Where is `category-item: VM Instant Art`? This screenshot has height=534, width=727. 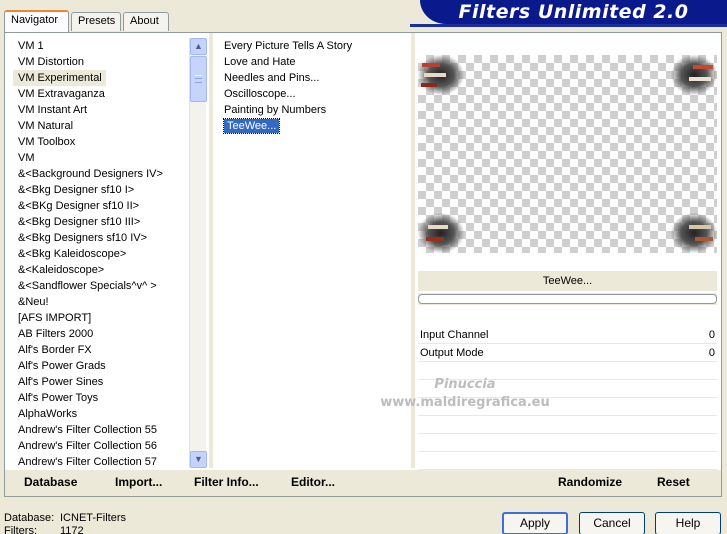
category-item: VM Instant Art is located at coordinates (101, 110).